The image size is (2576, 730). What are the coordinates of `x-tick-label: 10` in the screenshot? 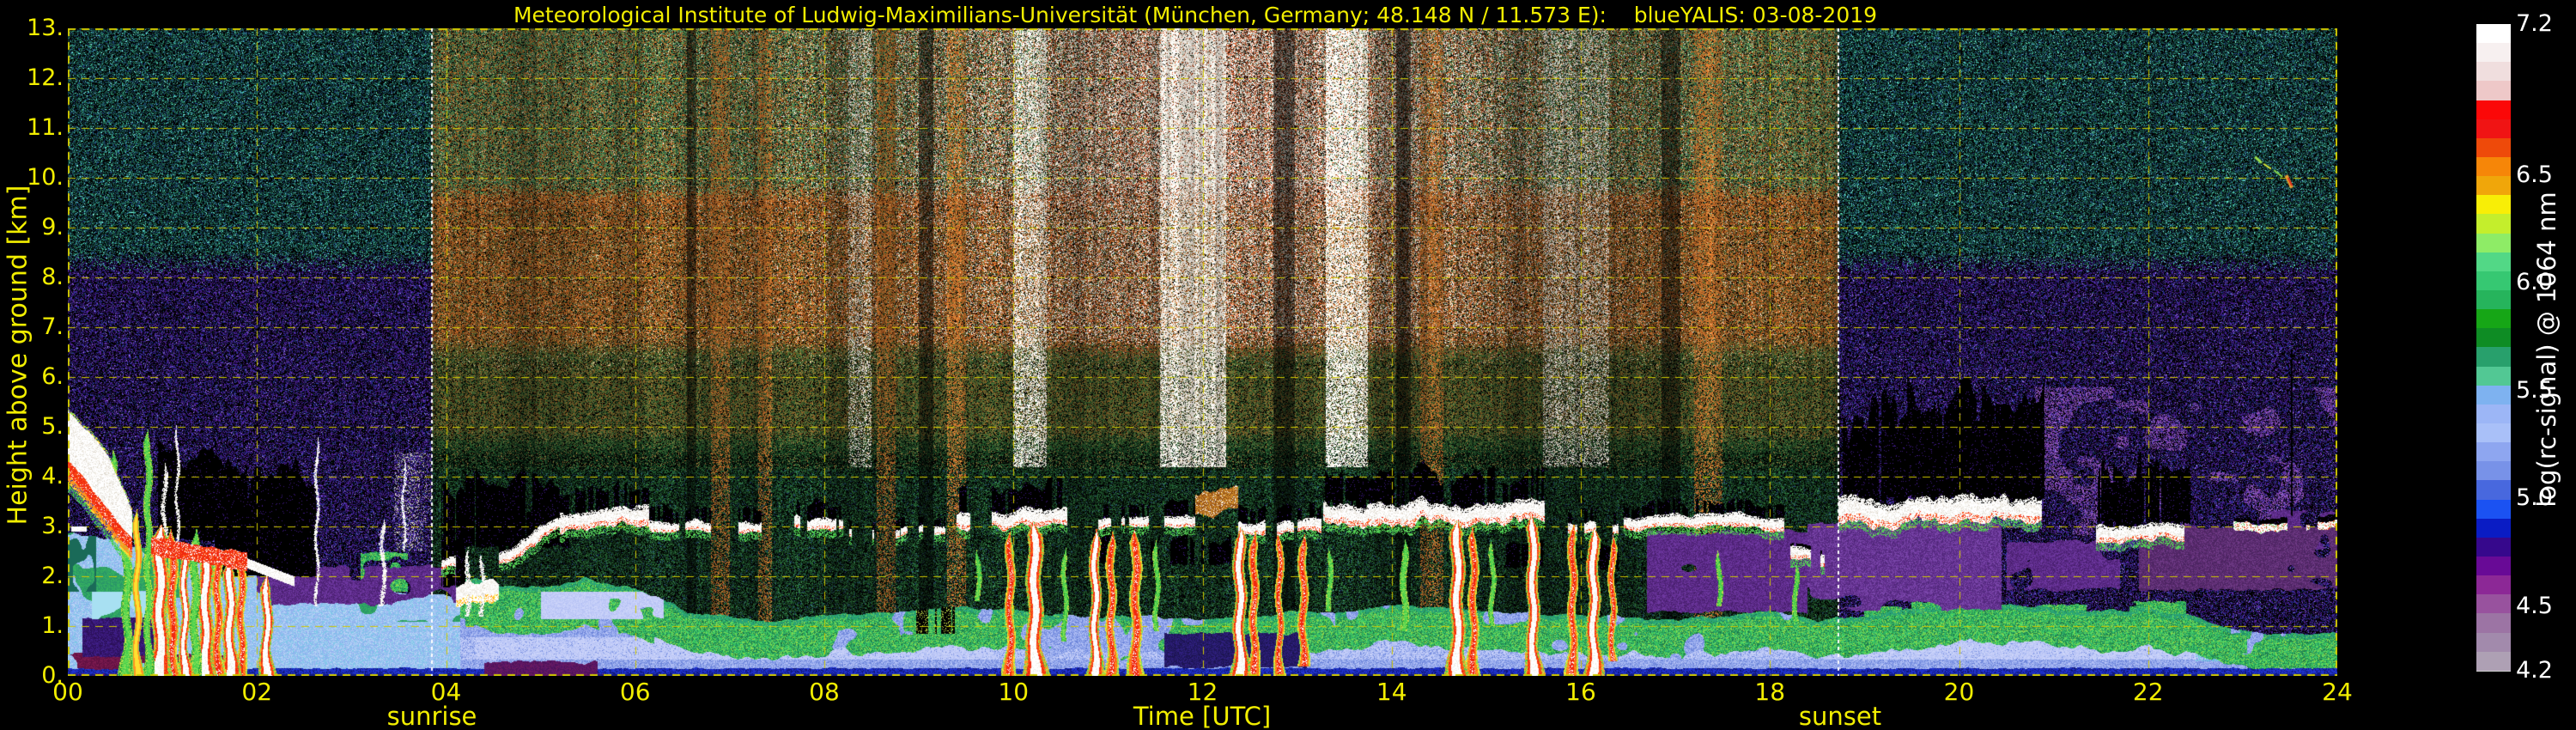 It's located at (1014, 692).